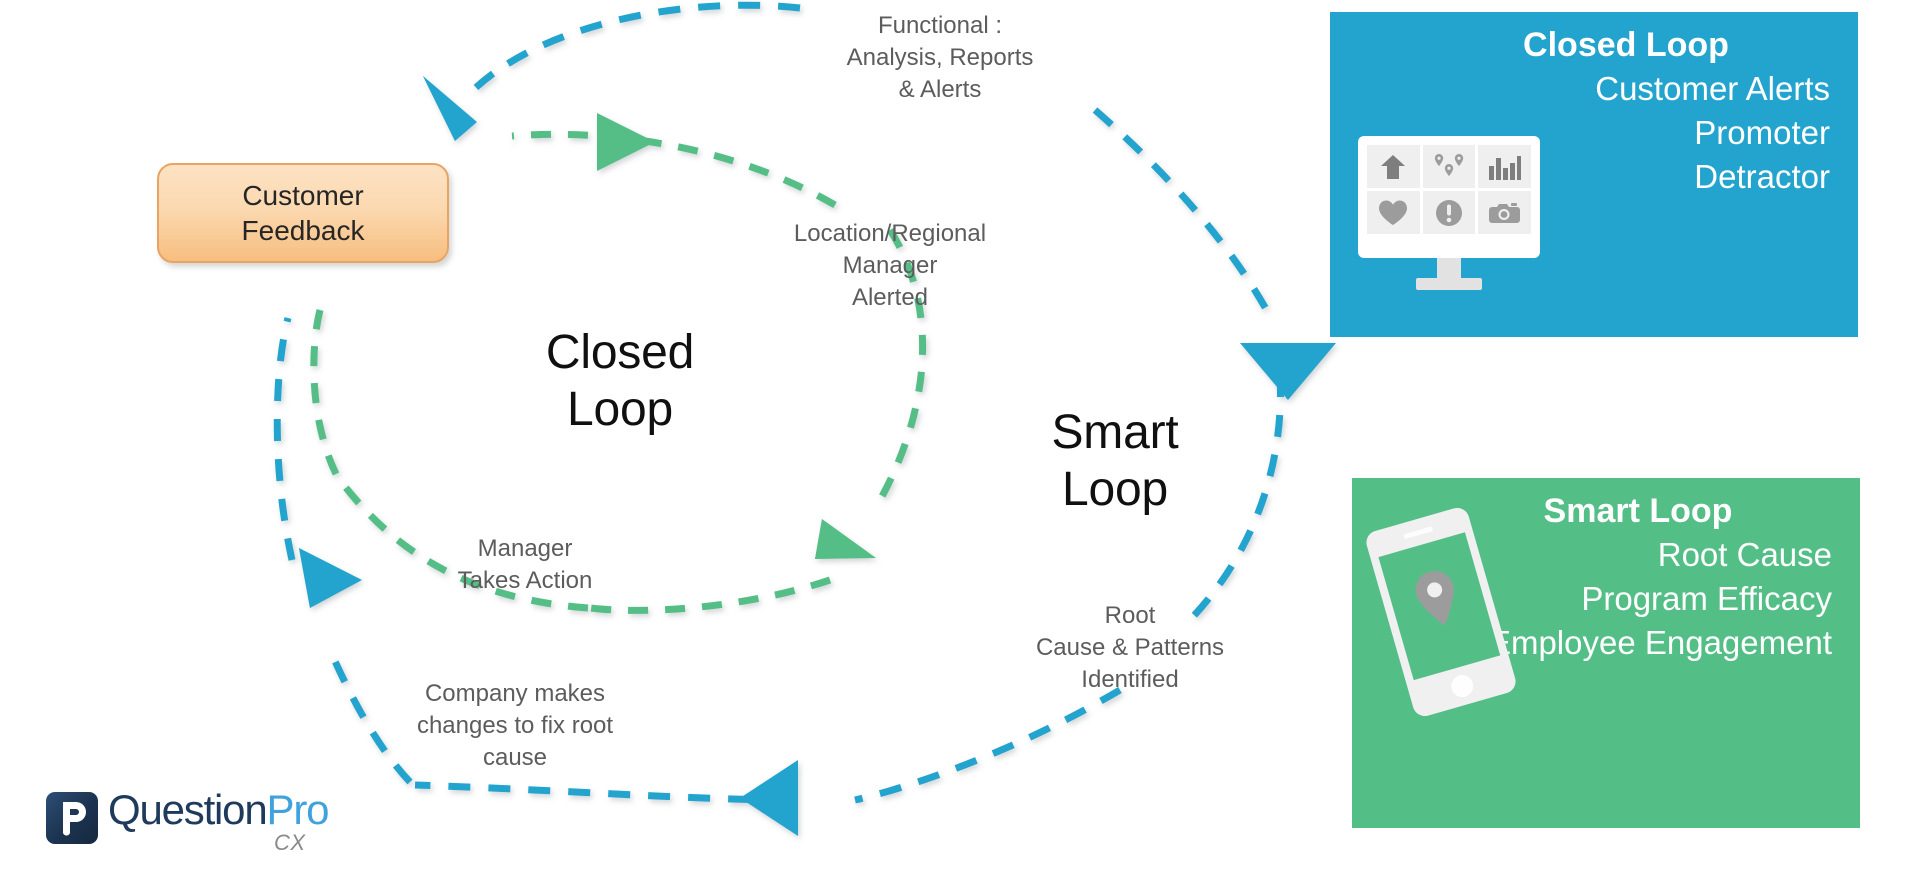  Describe the element at coordinates (845, 539) in the screenshot. I see `green-arrowhead-bottom` at that location.